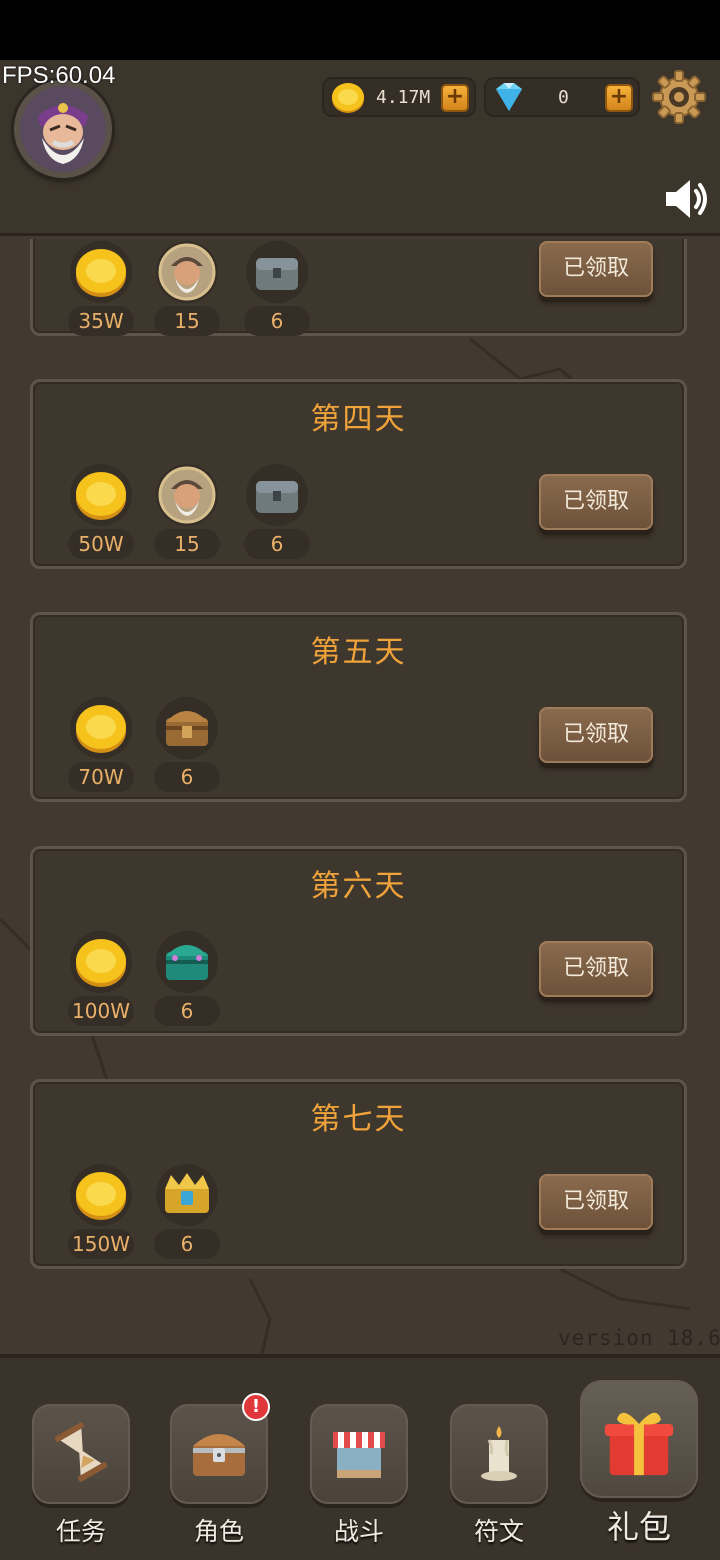 This screenshot has width=720, height=1560. Describe the element at coordinates (358, 707) in the screenshot. I see `reward-card-day5: 第五天 70W 6 已领取` at that location.